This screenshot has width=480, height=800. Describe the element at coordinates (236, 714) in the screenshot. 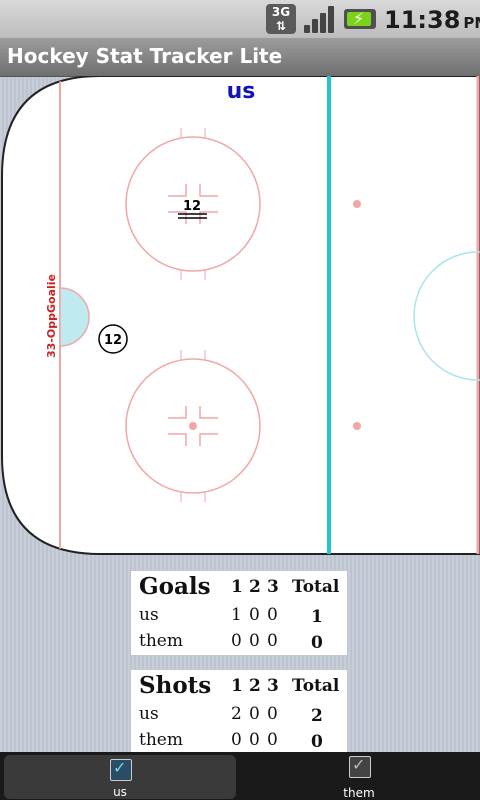

I see `period-value: 2` at that location.